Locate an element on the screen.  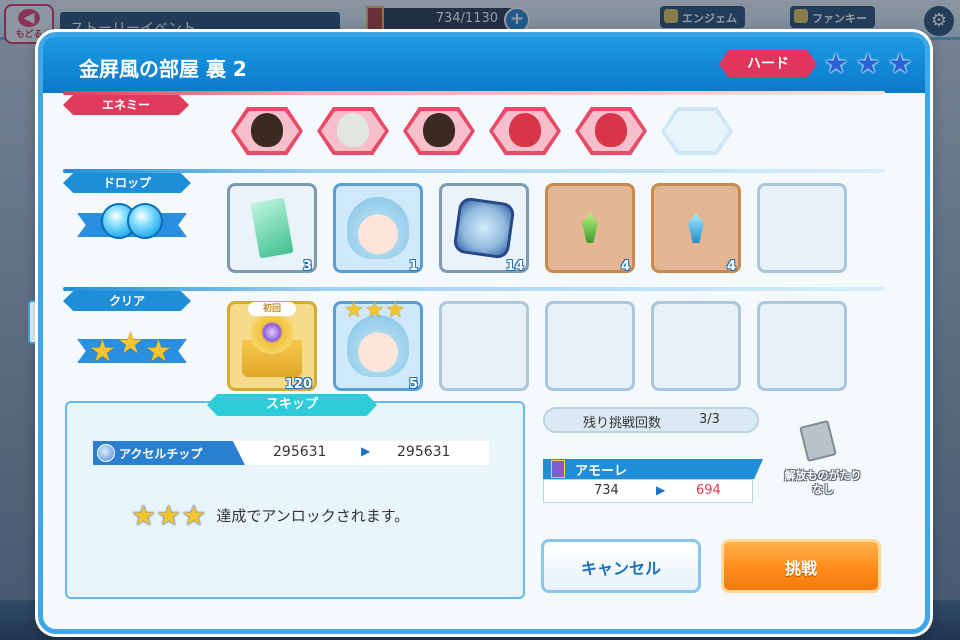
cancel-button: キャンセル is located at coordinates (621, 566).